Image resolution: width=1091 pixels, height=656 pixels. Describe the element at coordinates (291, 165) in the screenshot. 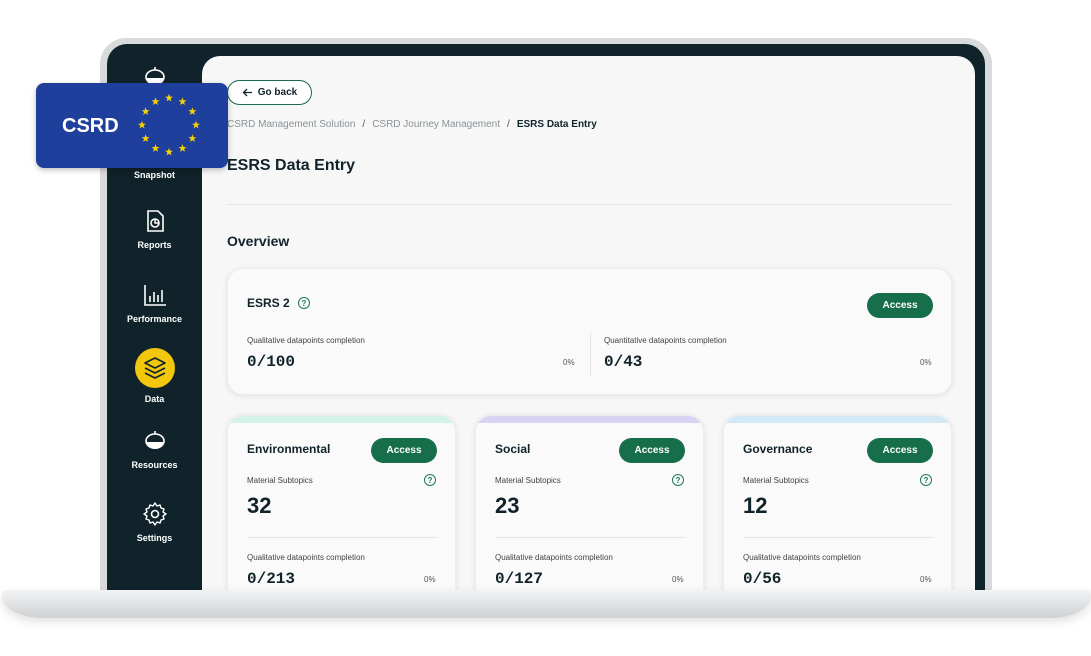

I see `page-title: ESRS Data Entry` at that location.